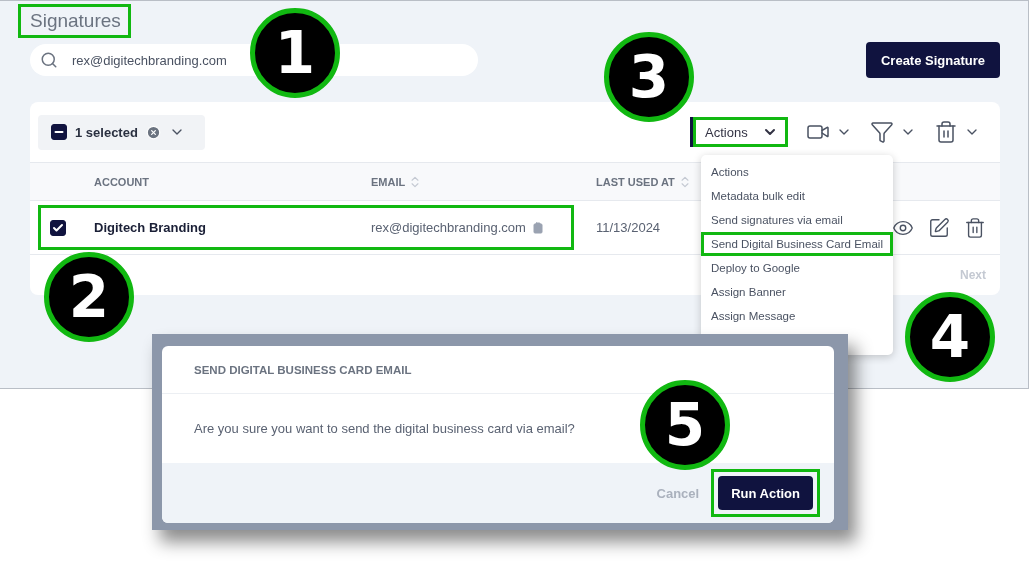  Describe the element at coordinates (797, 172) in the screenshot. I see `menu-item: Actions` at that location.